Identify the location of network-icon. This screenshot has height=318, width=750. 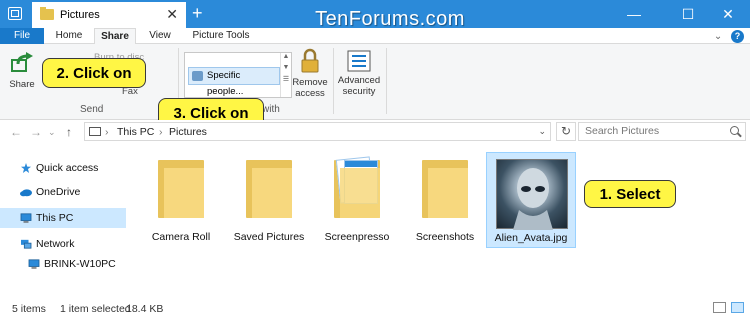
(26, 244).